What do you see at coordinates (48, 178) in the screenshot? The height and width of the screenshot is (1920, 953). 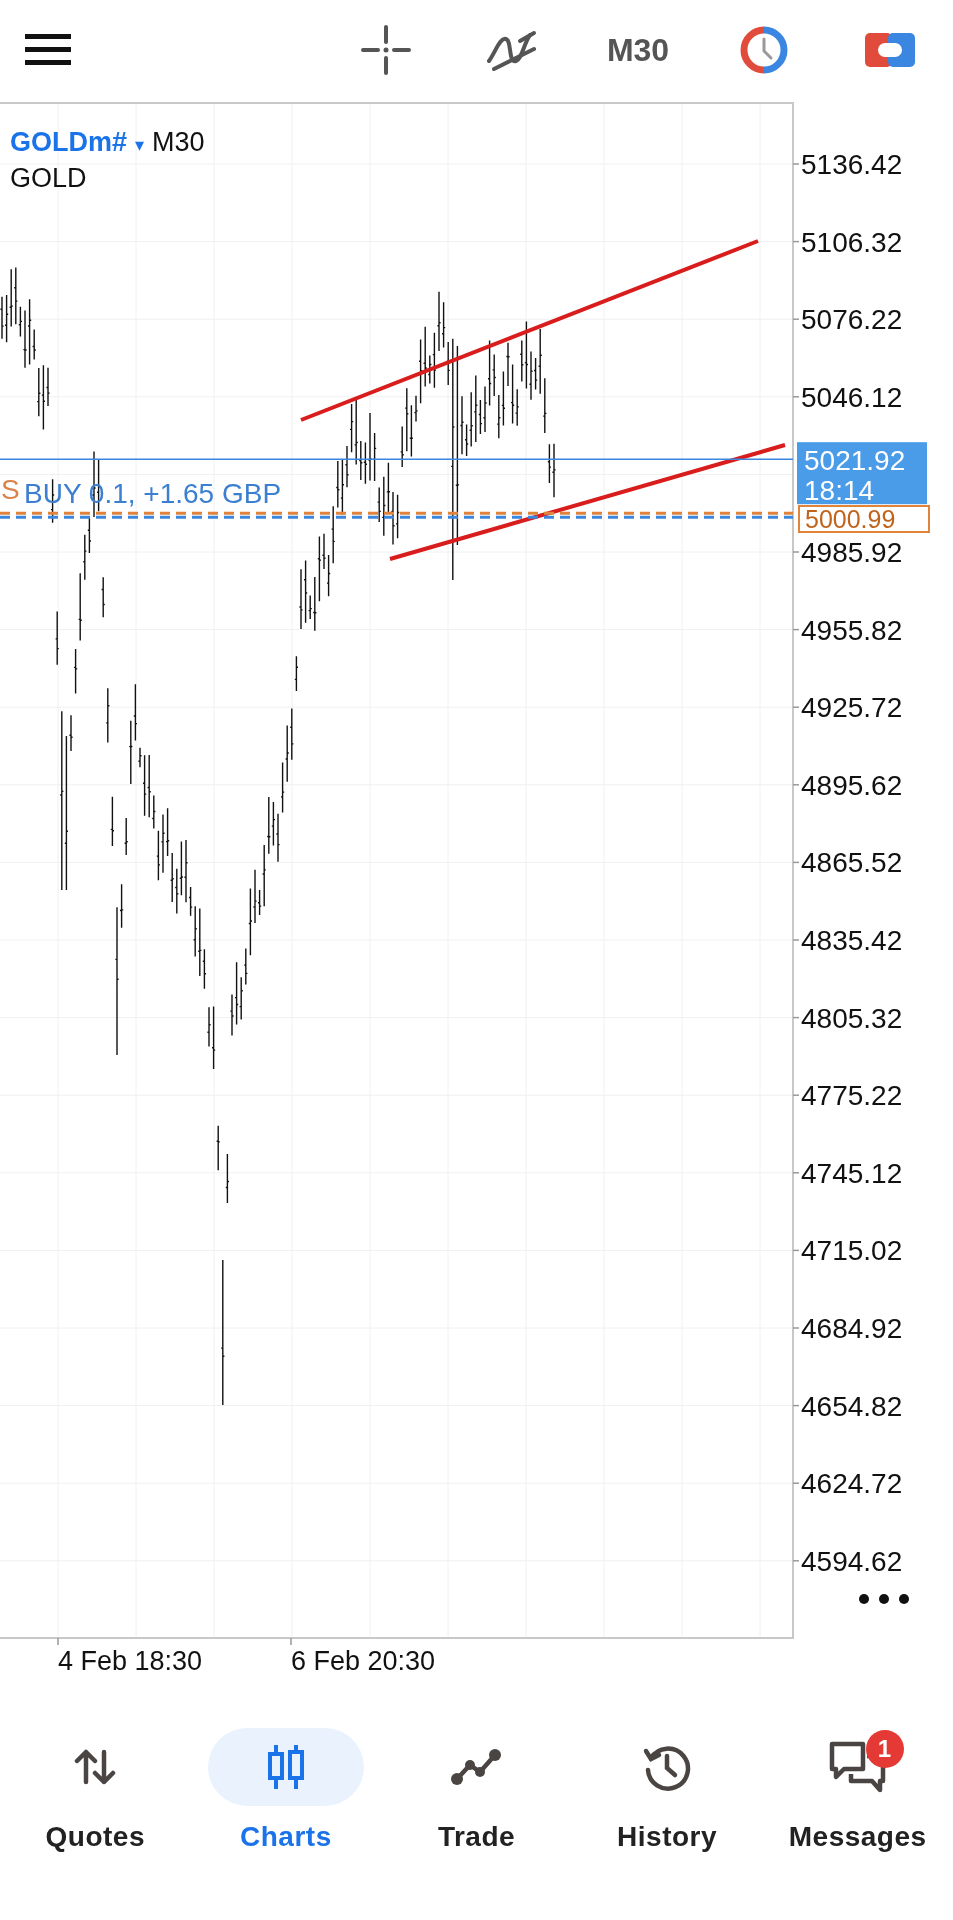 I see `symbol-description: GOLD` at bounding box center [48, 178].